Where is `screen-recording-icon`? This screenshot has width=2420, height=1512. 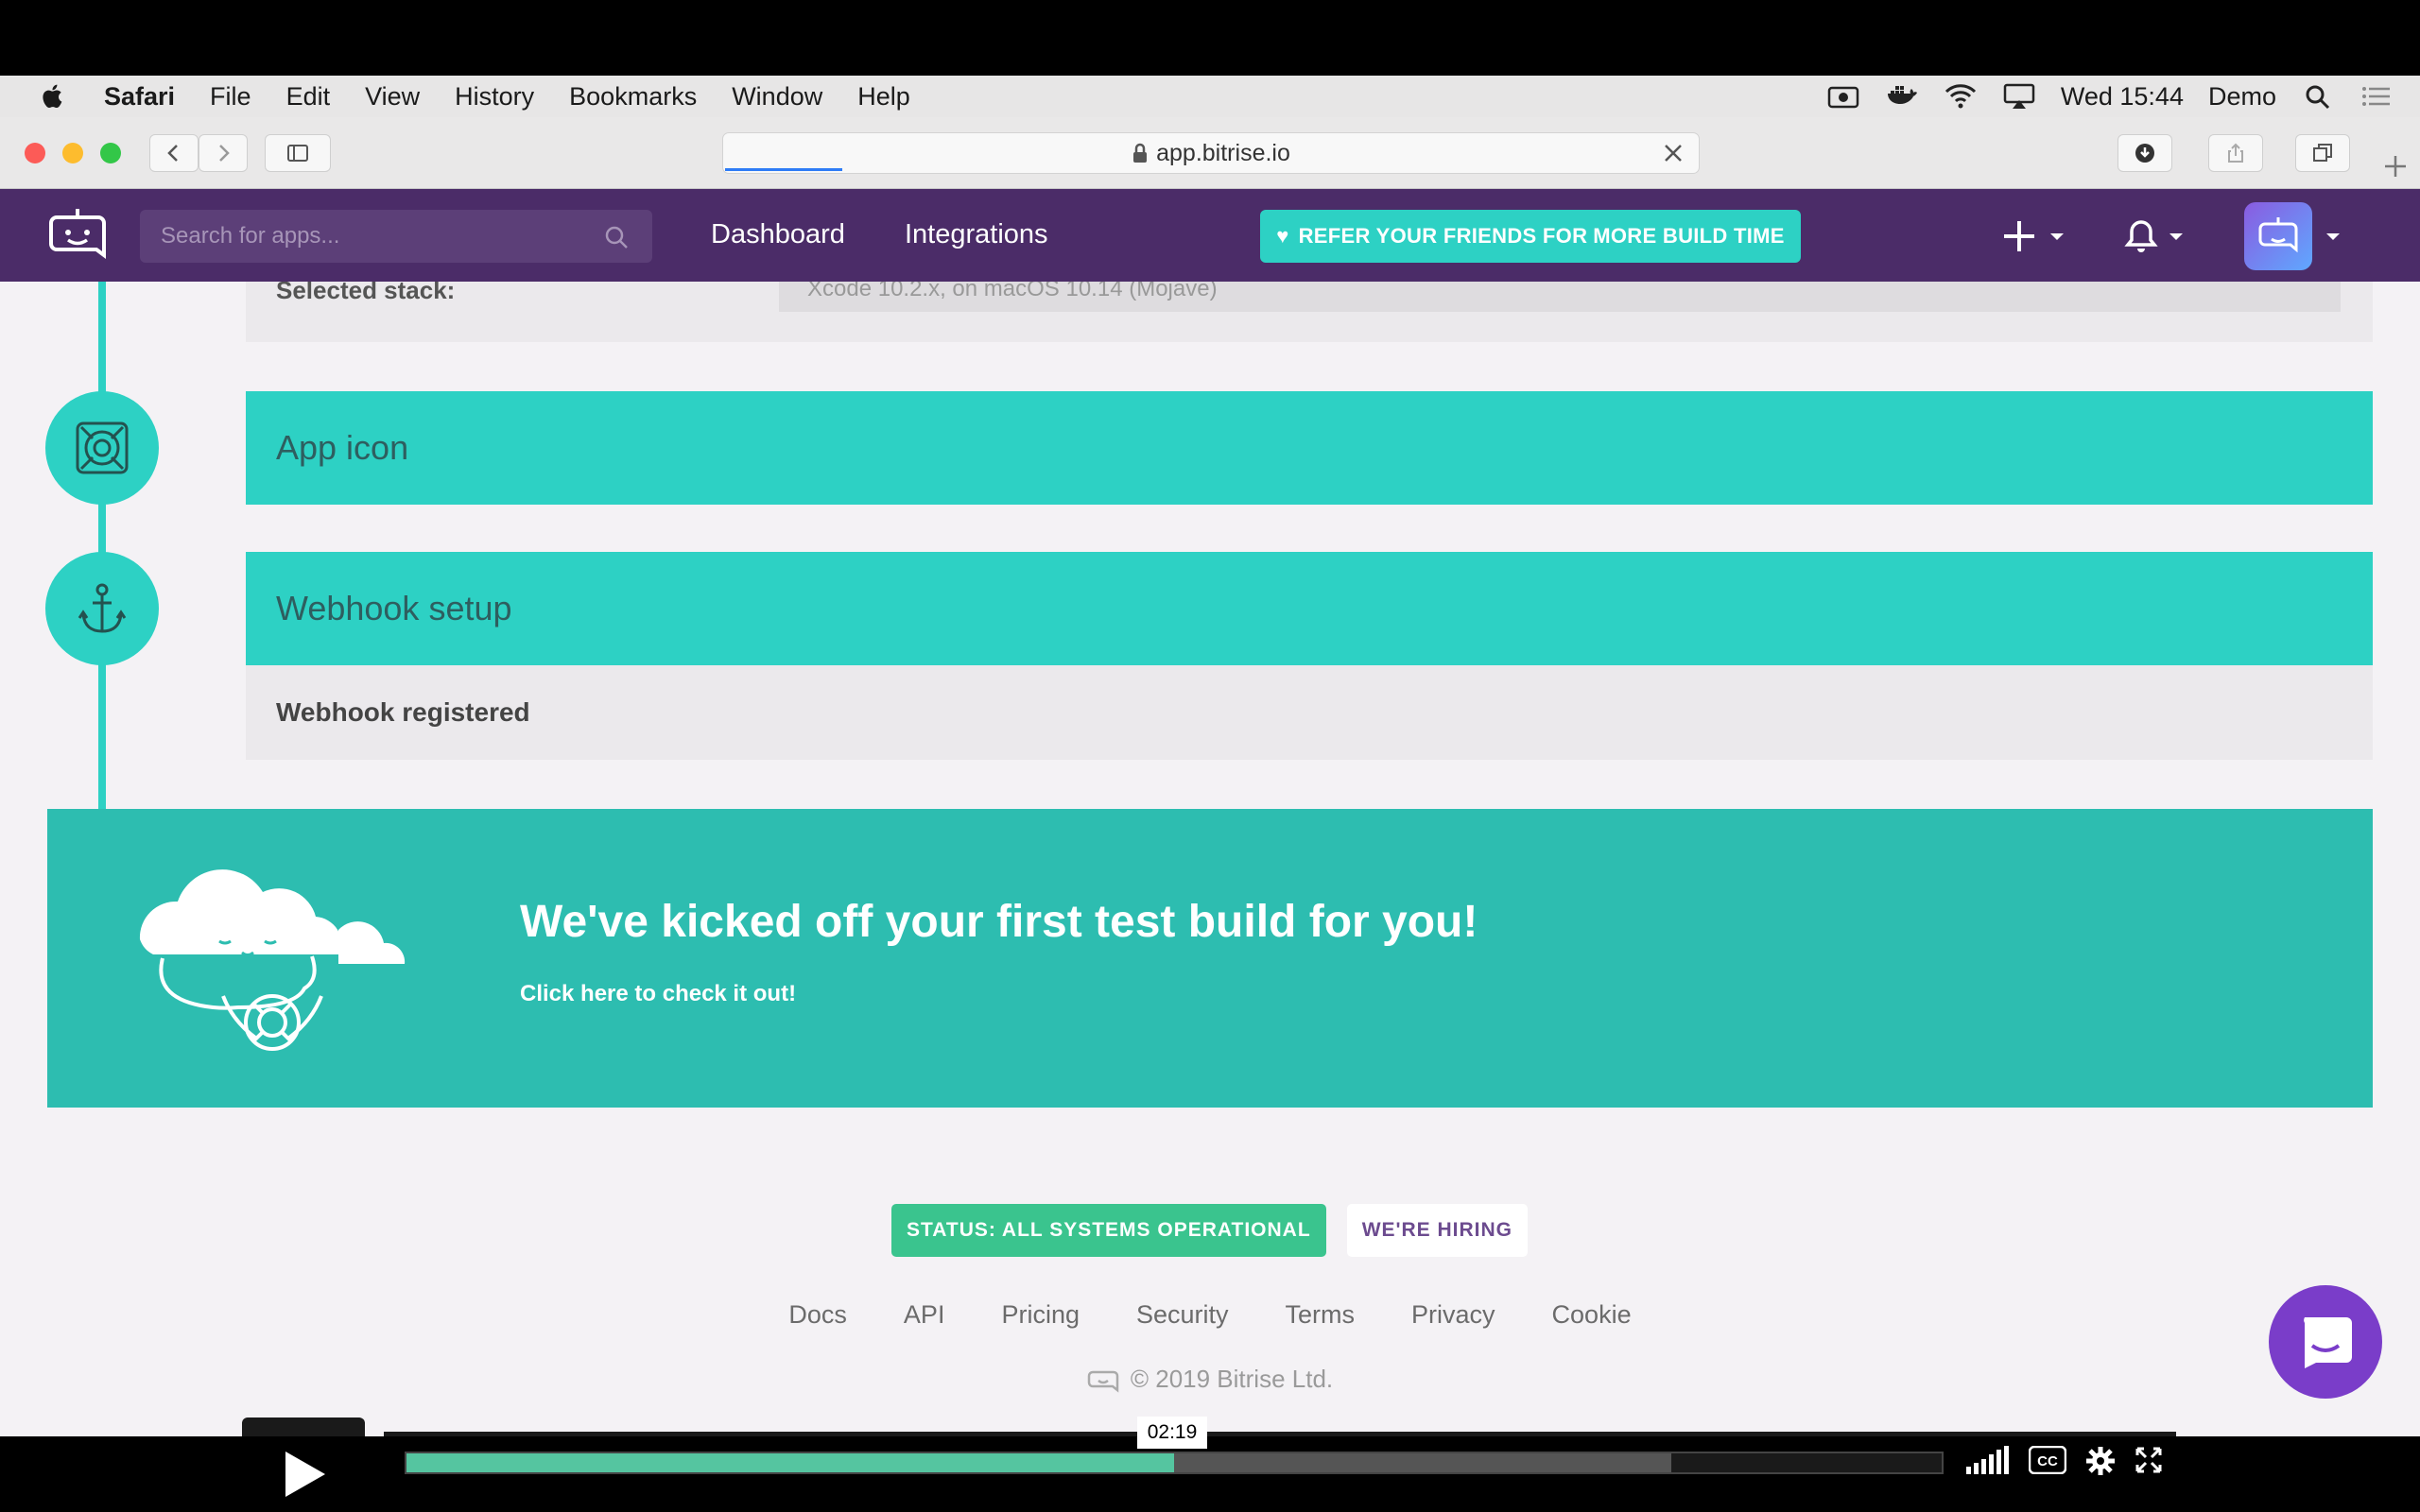 screen-recording-icon is located at coordinates (1843, 96).